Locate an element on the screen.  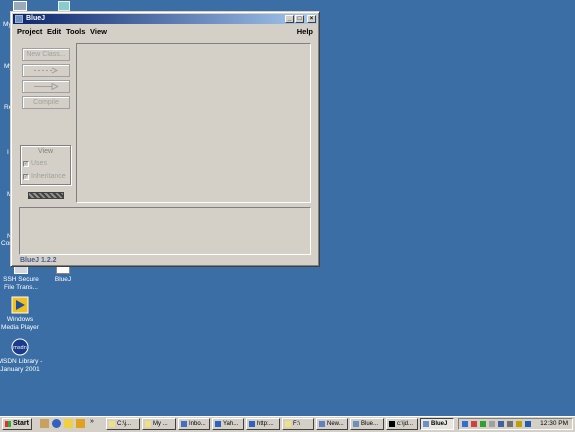
antivirus-icon is located at coordinates (474, 424).